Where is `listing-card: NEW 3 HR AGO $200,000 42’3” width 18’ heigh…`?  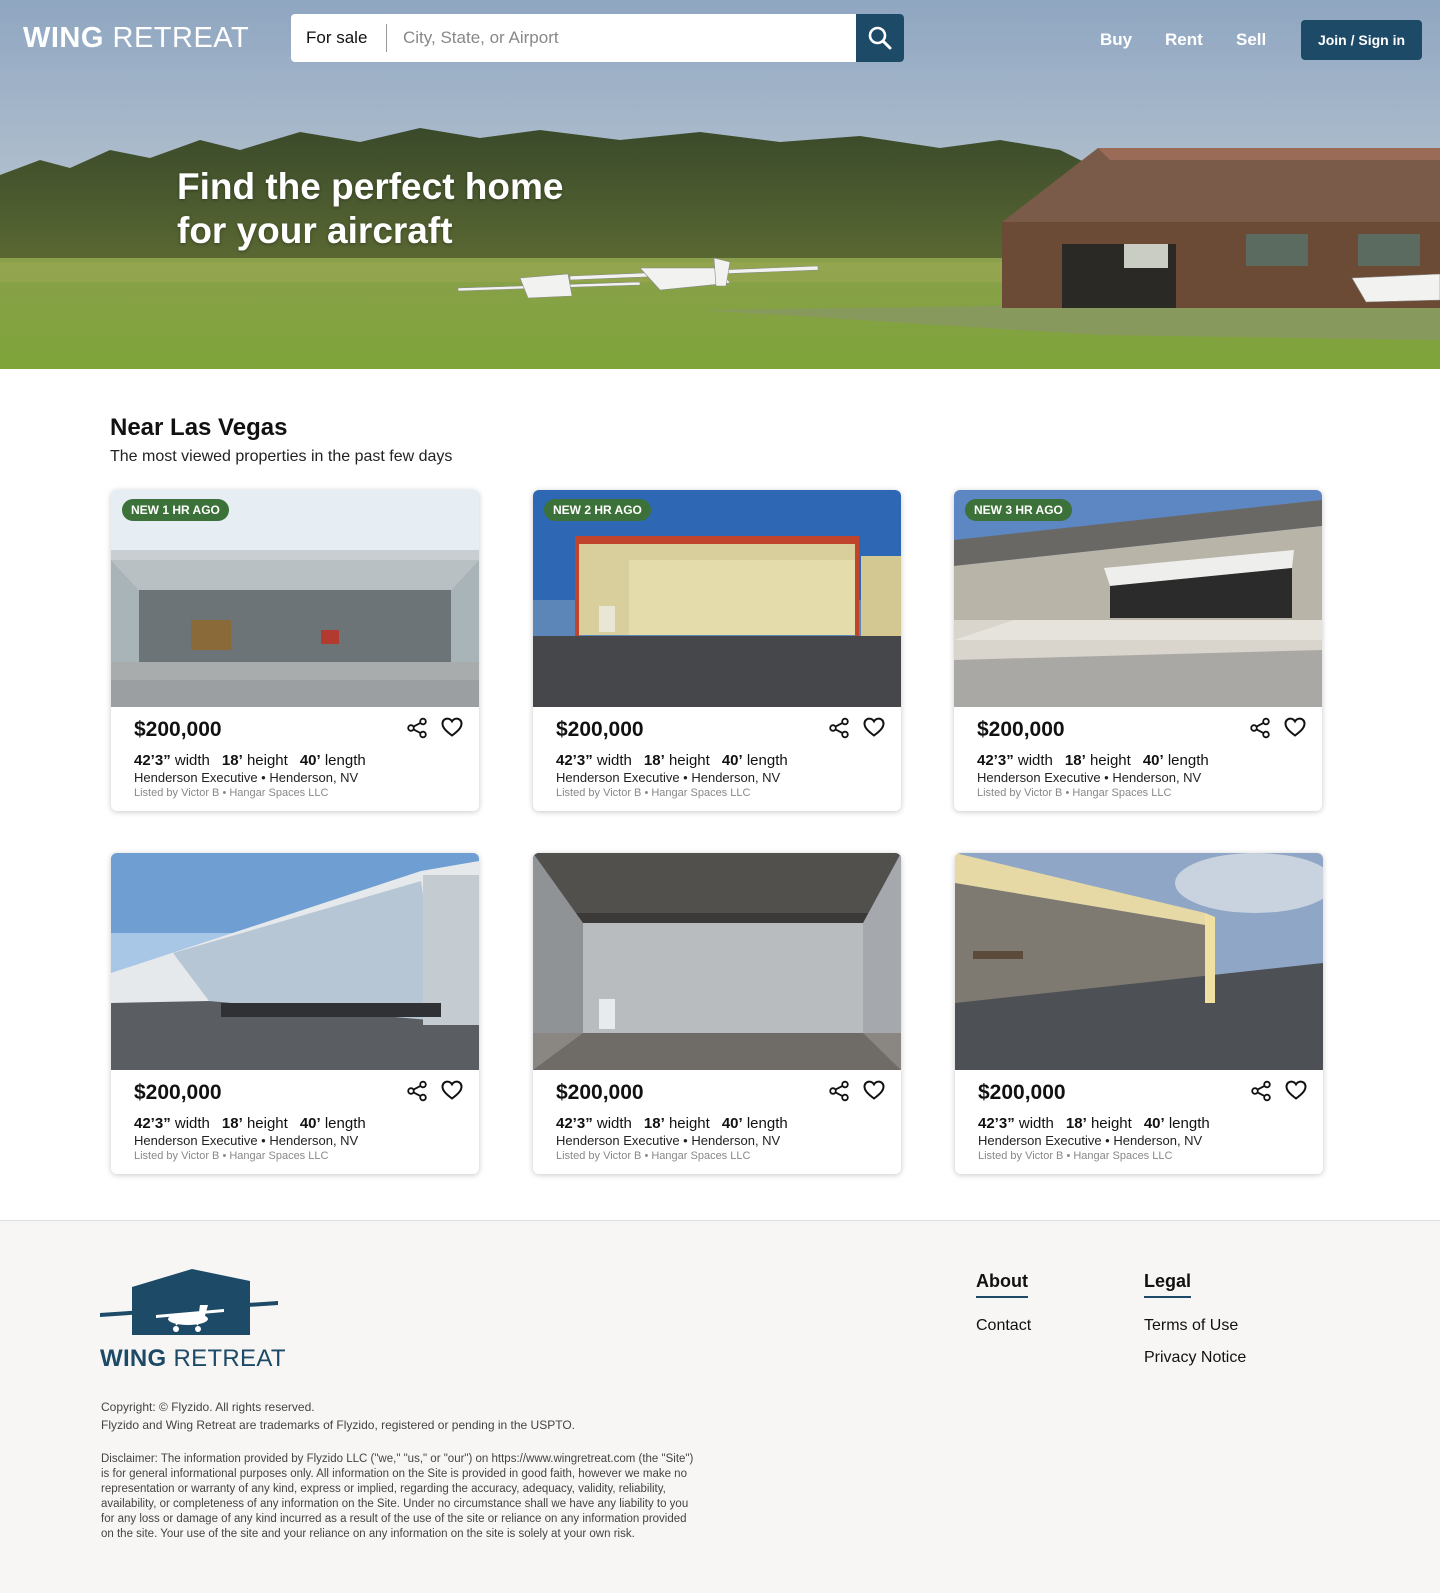 listing-card: NEW 3 HR AGO $200,000 42’3” width 18’ heigh… is located at coordinates (1138, 650).